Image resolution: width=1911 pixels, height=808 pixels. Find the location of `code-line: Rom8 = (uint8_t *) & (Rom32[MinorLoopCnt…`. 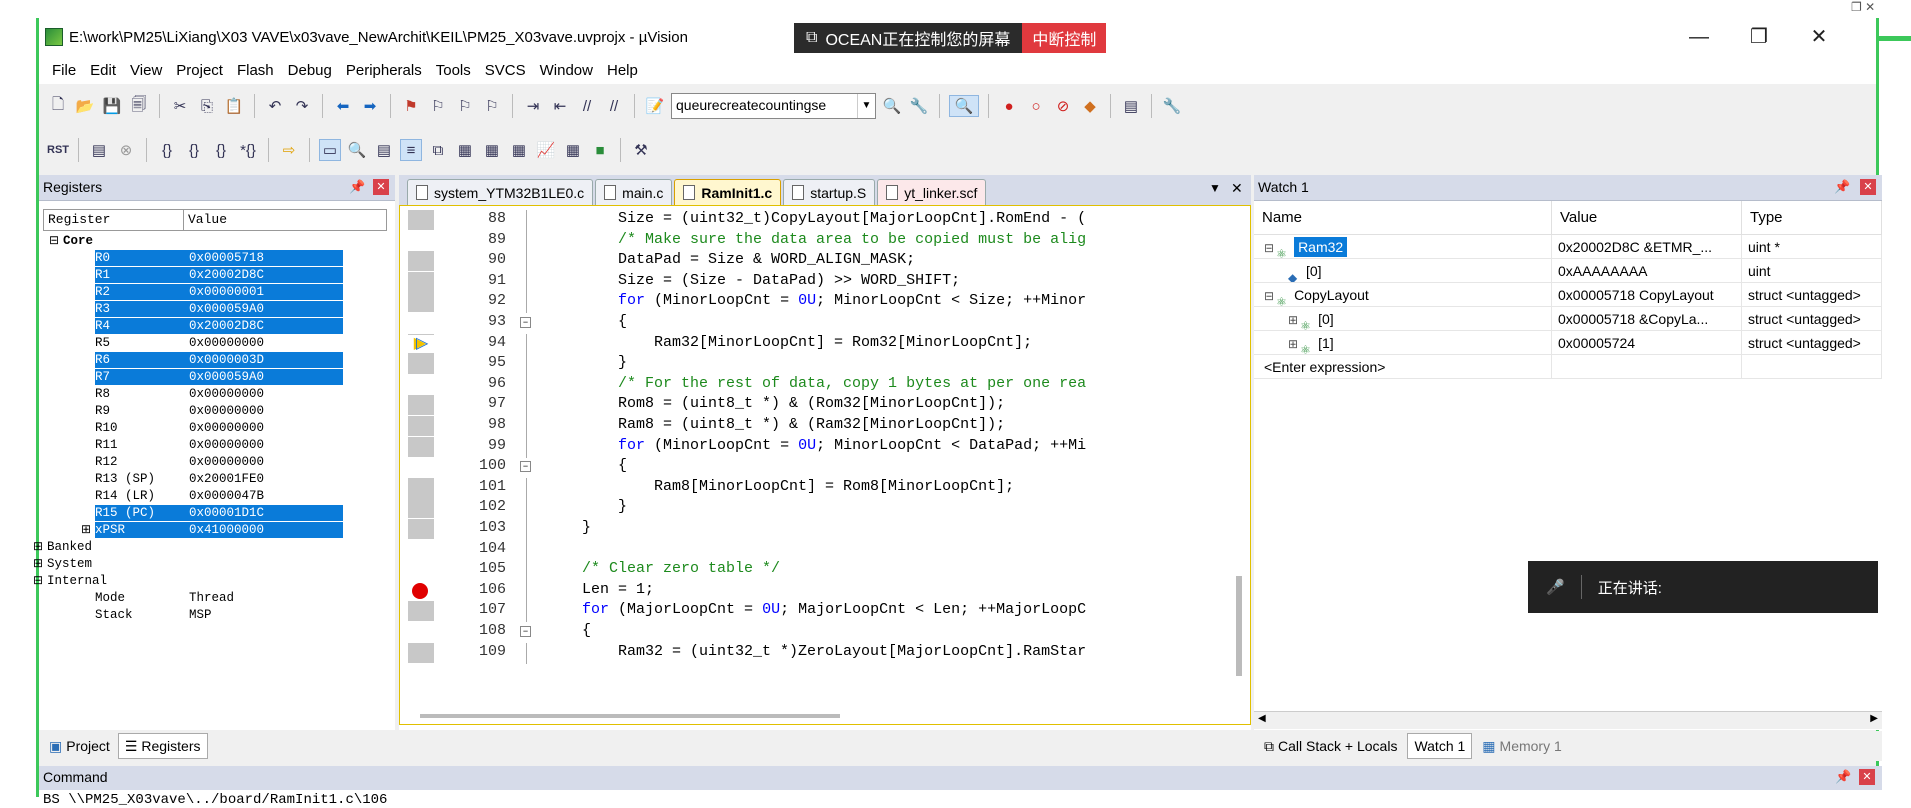

code-line: Rom8 = (uint8_t *) & (Rom32[MinorLoopCnt… is located at coordinates (757, 403).